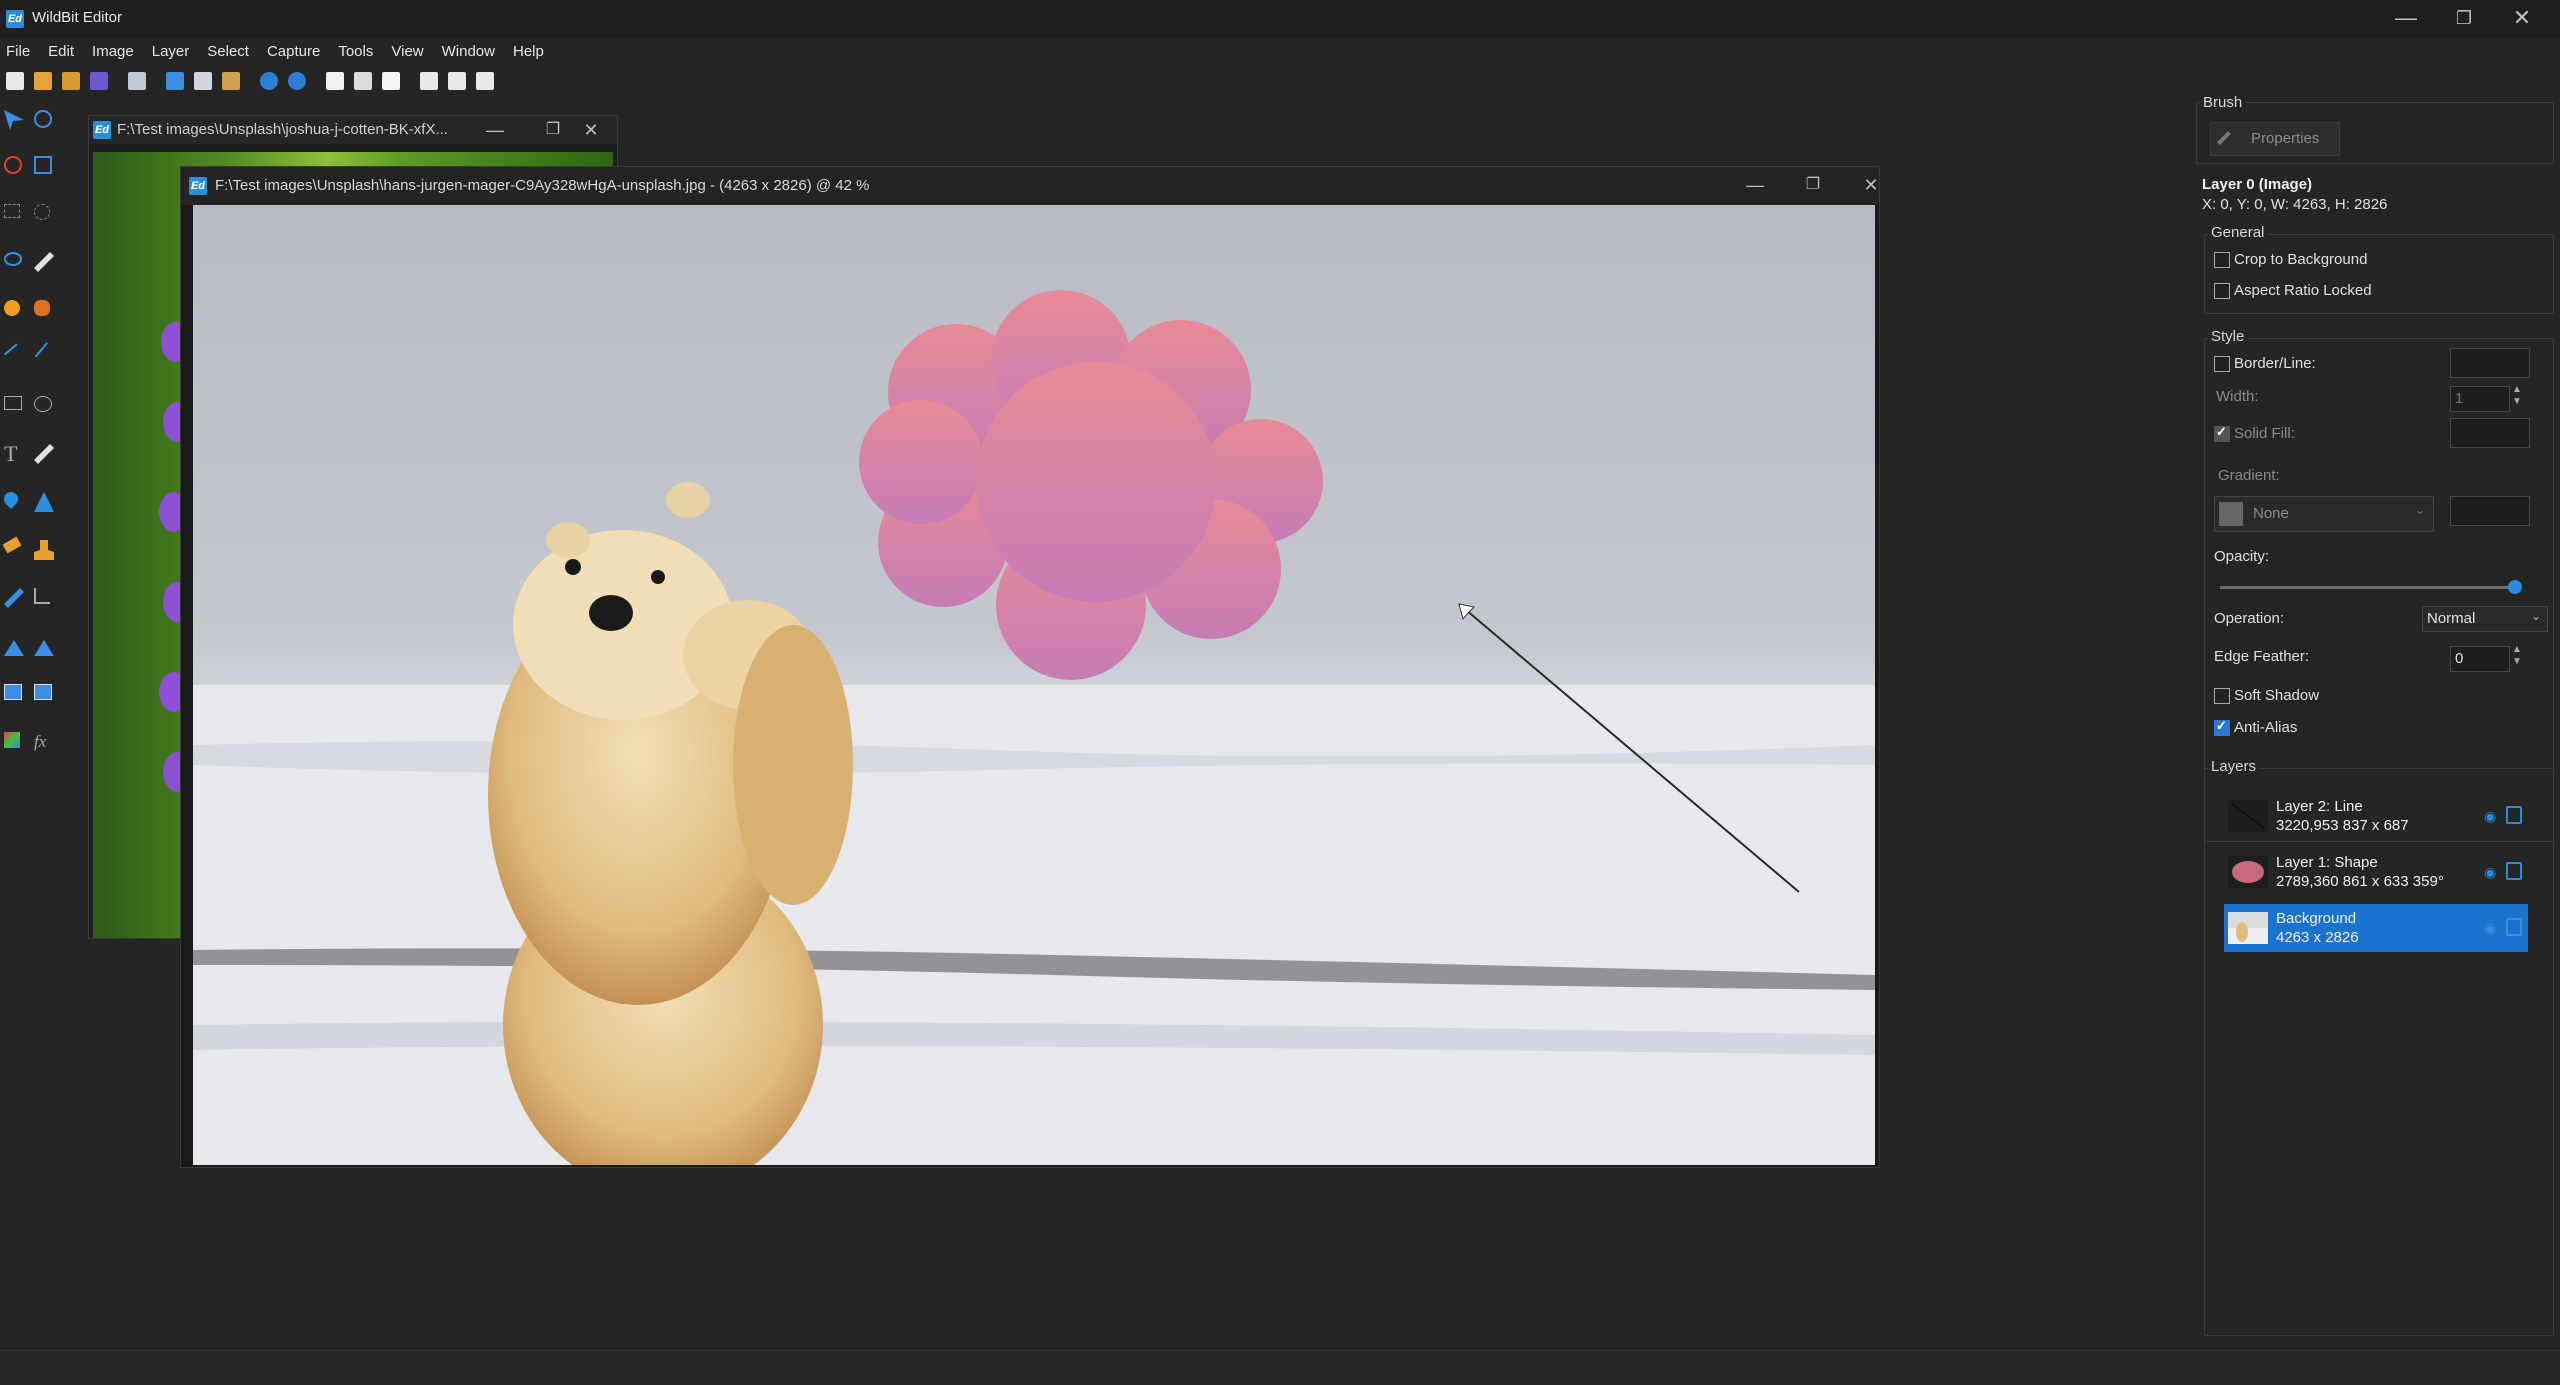  What do you see at coordinates (269, 81) in the screenshot?
I see `undo-icon` at bounding box center [269, 81].